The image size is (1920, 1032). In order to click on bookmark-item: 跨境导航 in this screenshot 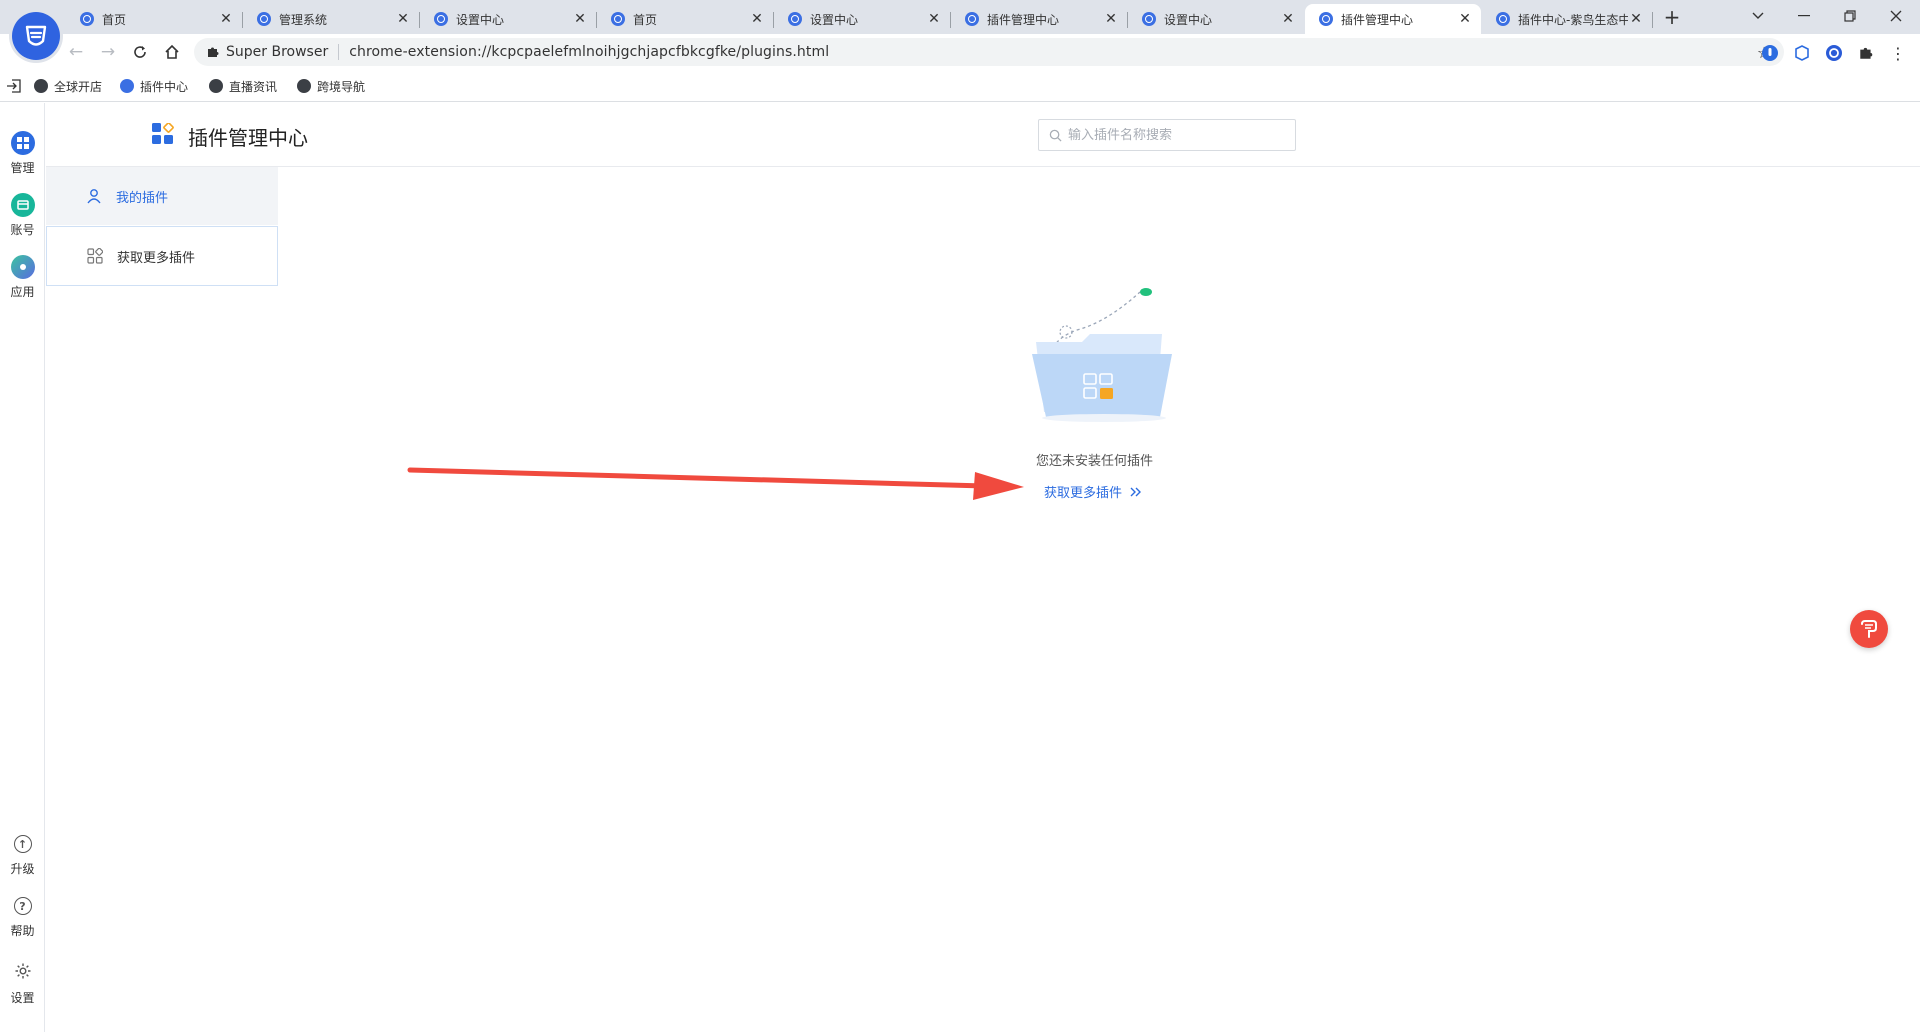, I will do `click(331, 86)`.